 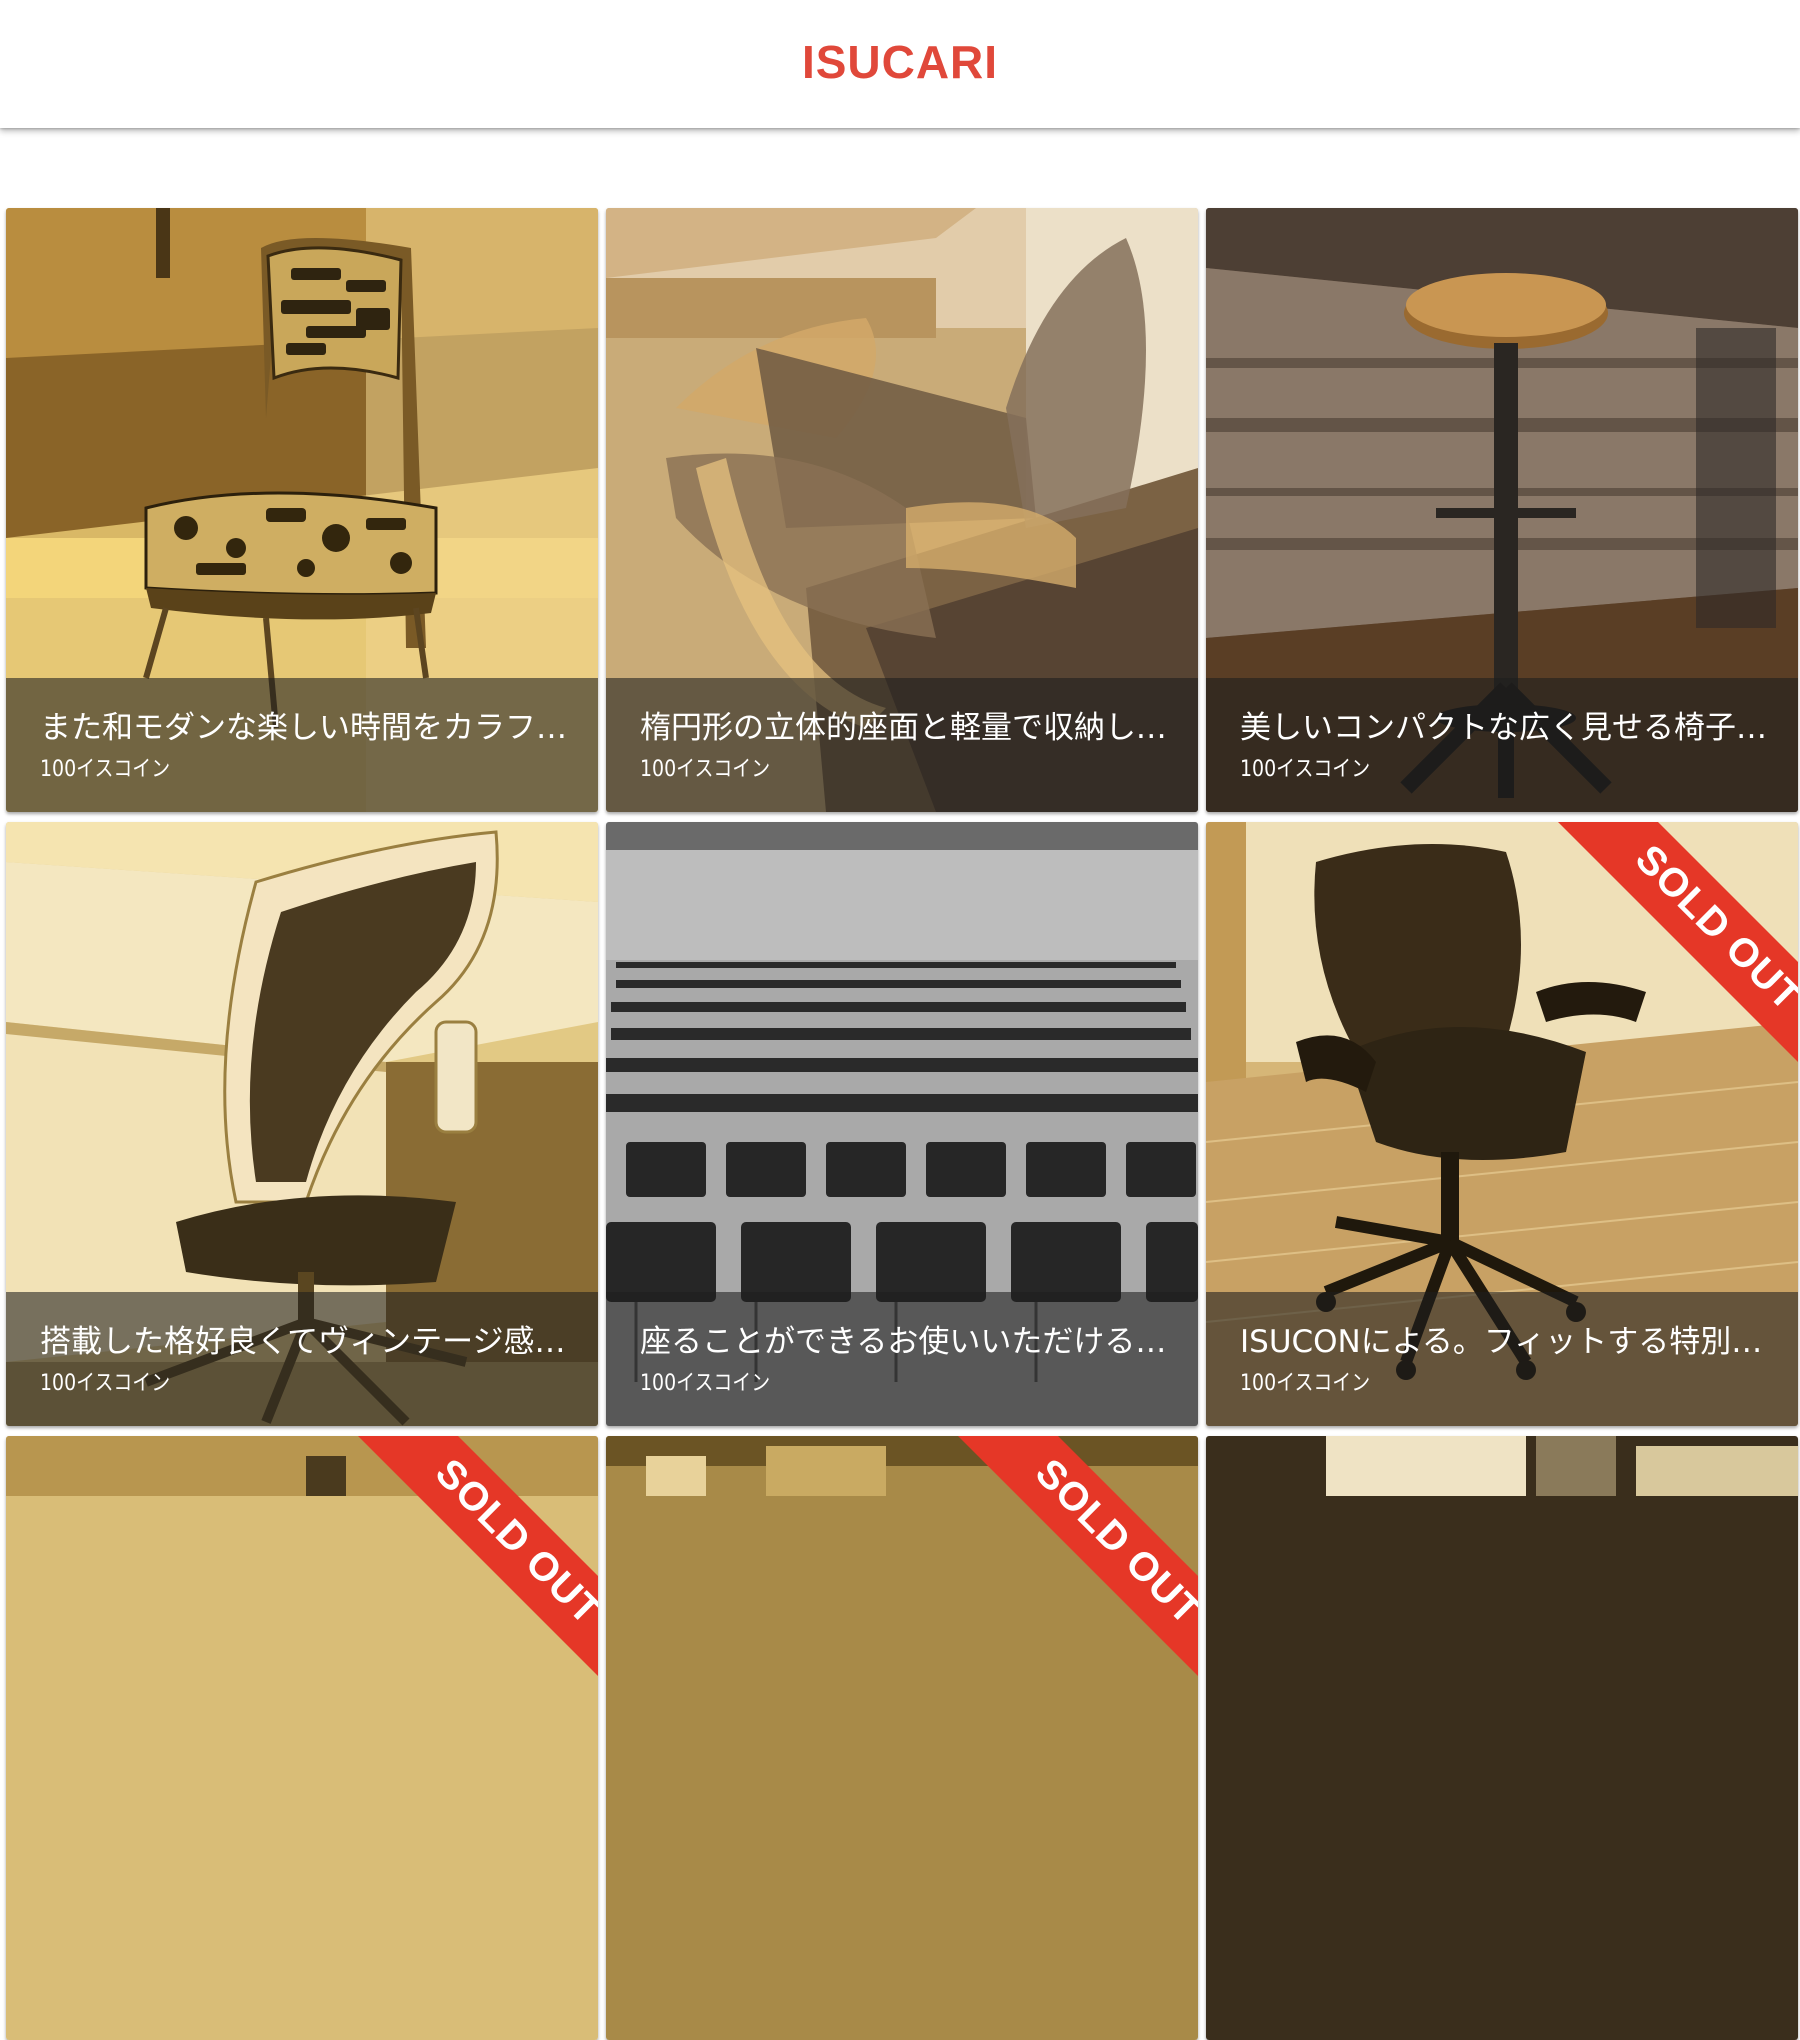 What do you see at coordinates (905, 1342) in the screenshot?
I see `item-title: 座ることができるお使いいただける椅子` at bounding box center [905, 1342].